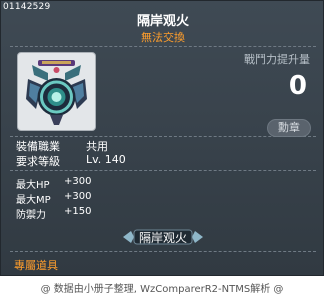 The width and height of the screenshot is (324, 295). I want to click on item-title: 隔岸观火, so click(162, 21).